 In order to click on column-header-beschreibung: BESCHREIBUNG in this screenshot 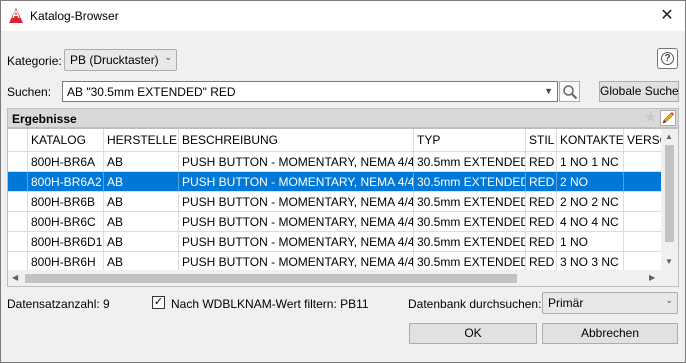, I will do `click(296, 140)`.